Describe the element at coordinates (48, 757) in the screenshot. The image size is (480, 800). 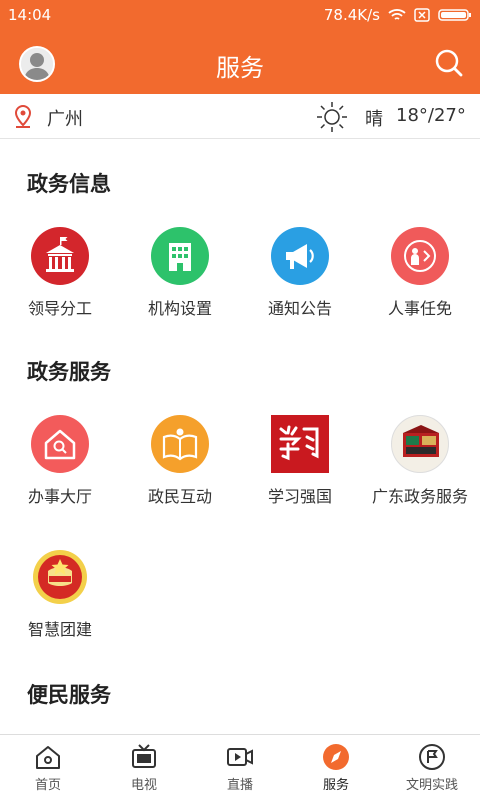
I see `home-icon` at that location.